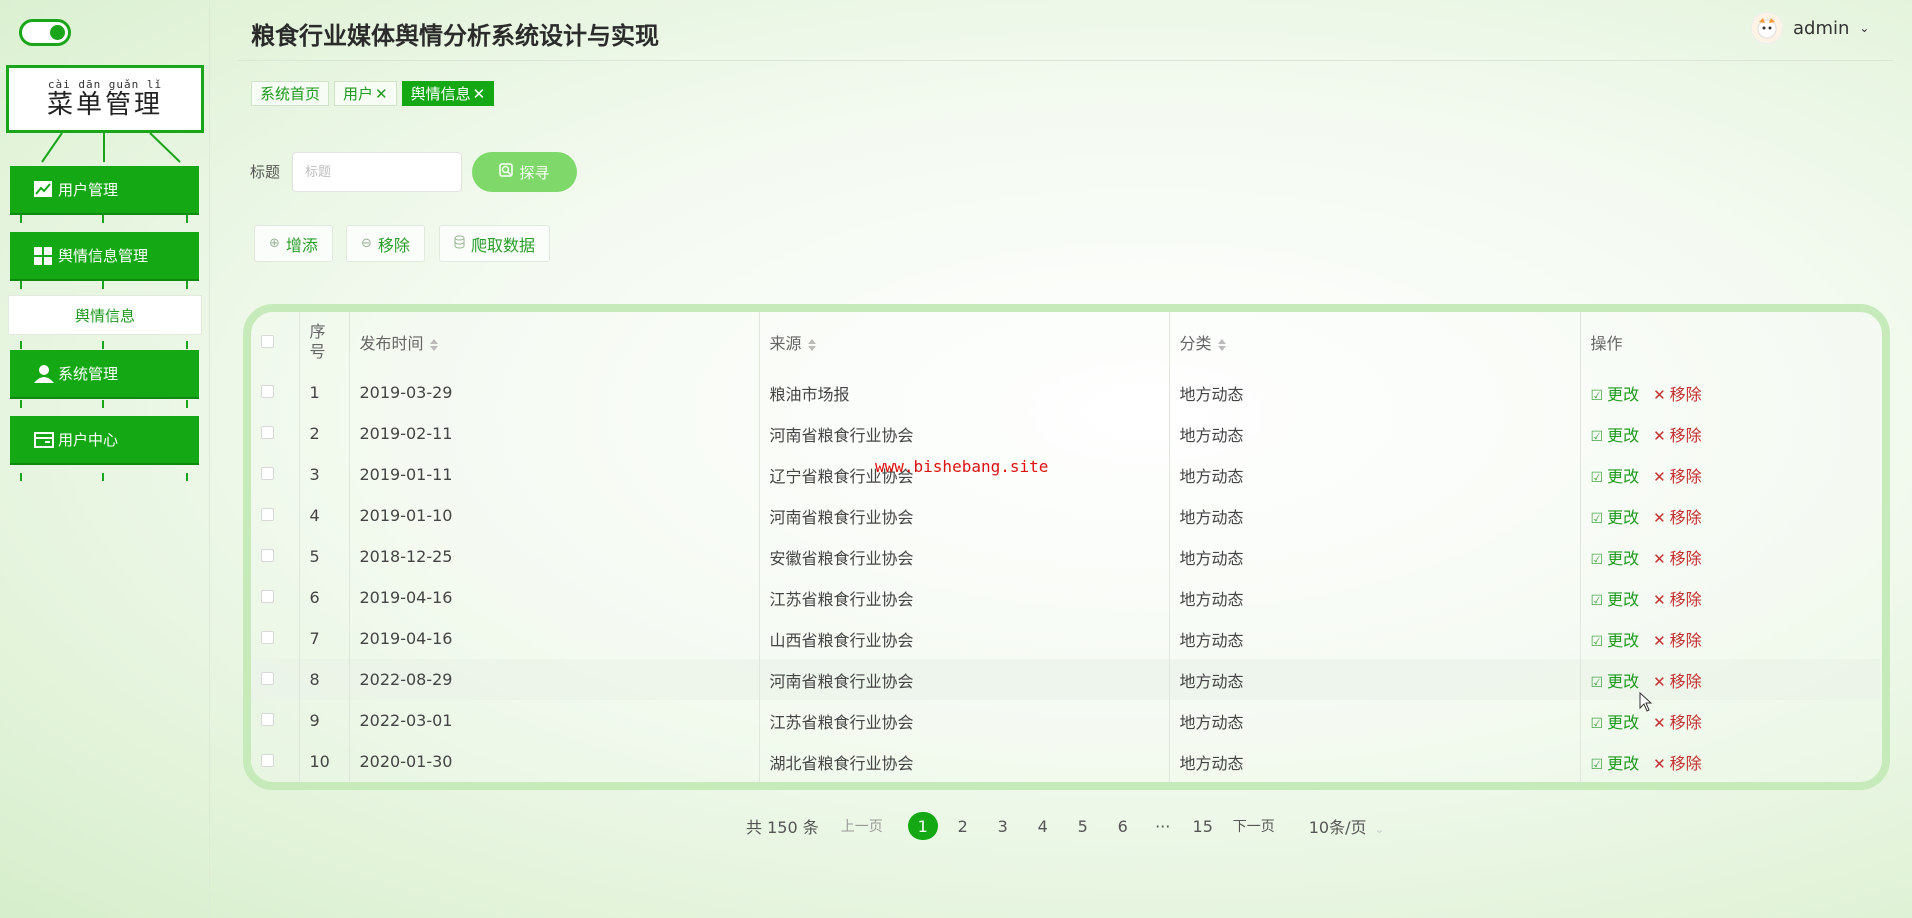 The image size is (1912, 918). I want to click on cell-source: 河南省粮食行业协会, so click(963, 679).